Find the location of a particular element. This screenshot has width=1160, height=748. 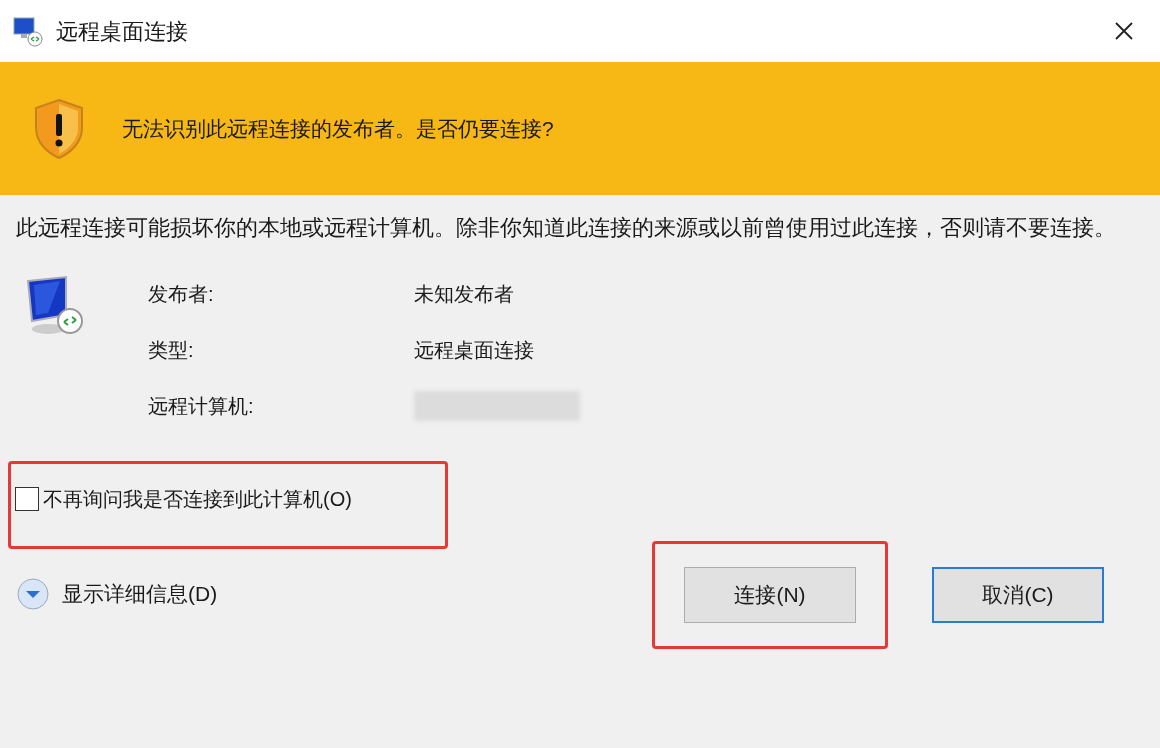

detail-label: 类型: is located at coordinates (171, 350).